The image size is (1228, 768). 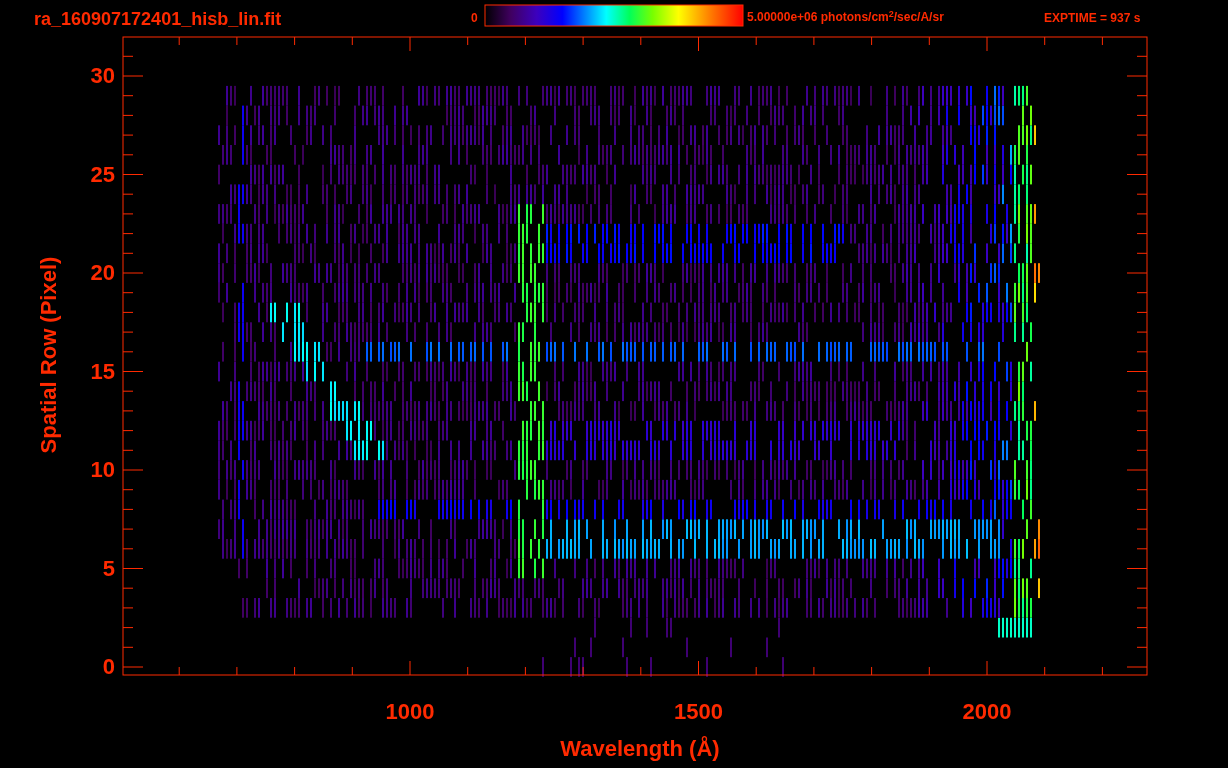 What do you see at coordinates (102, 273) in the screenshot?
I see `y-tick-label: 20` at bounding box center [102, 273].